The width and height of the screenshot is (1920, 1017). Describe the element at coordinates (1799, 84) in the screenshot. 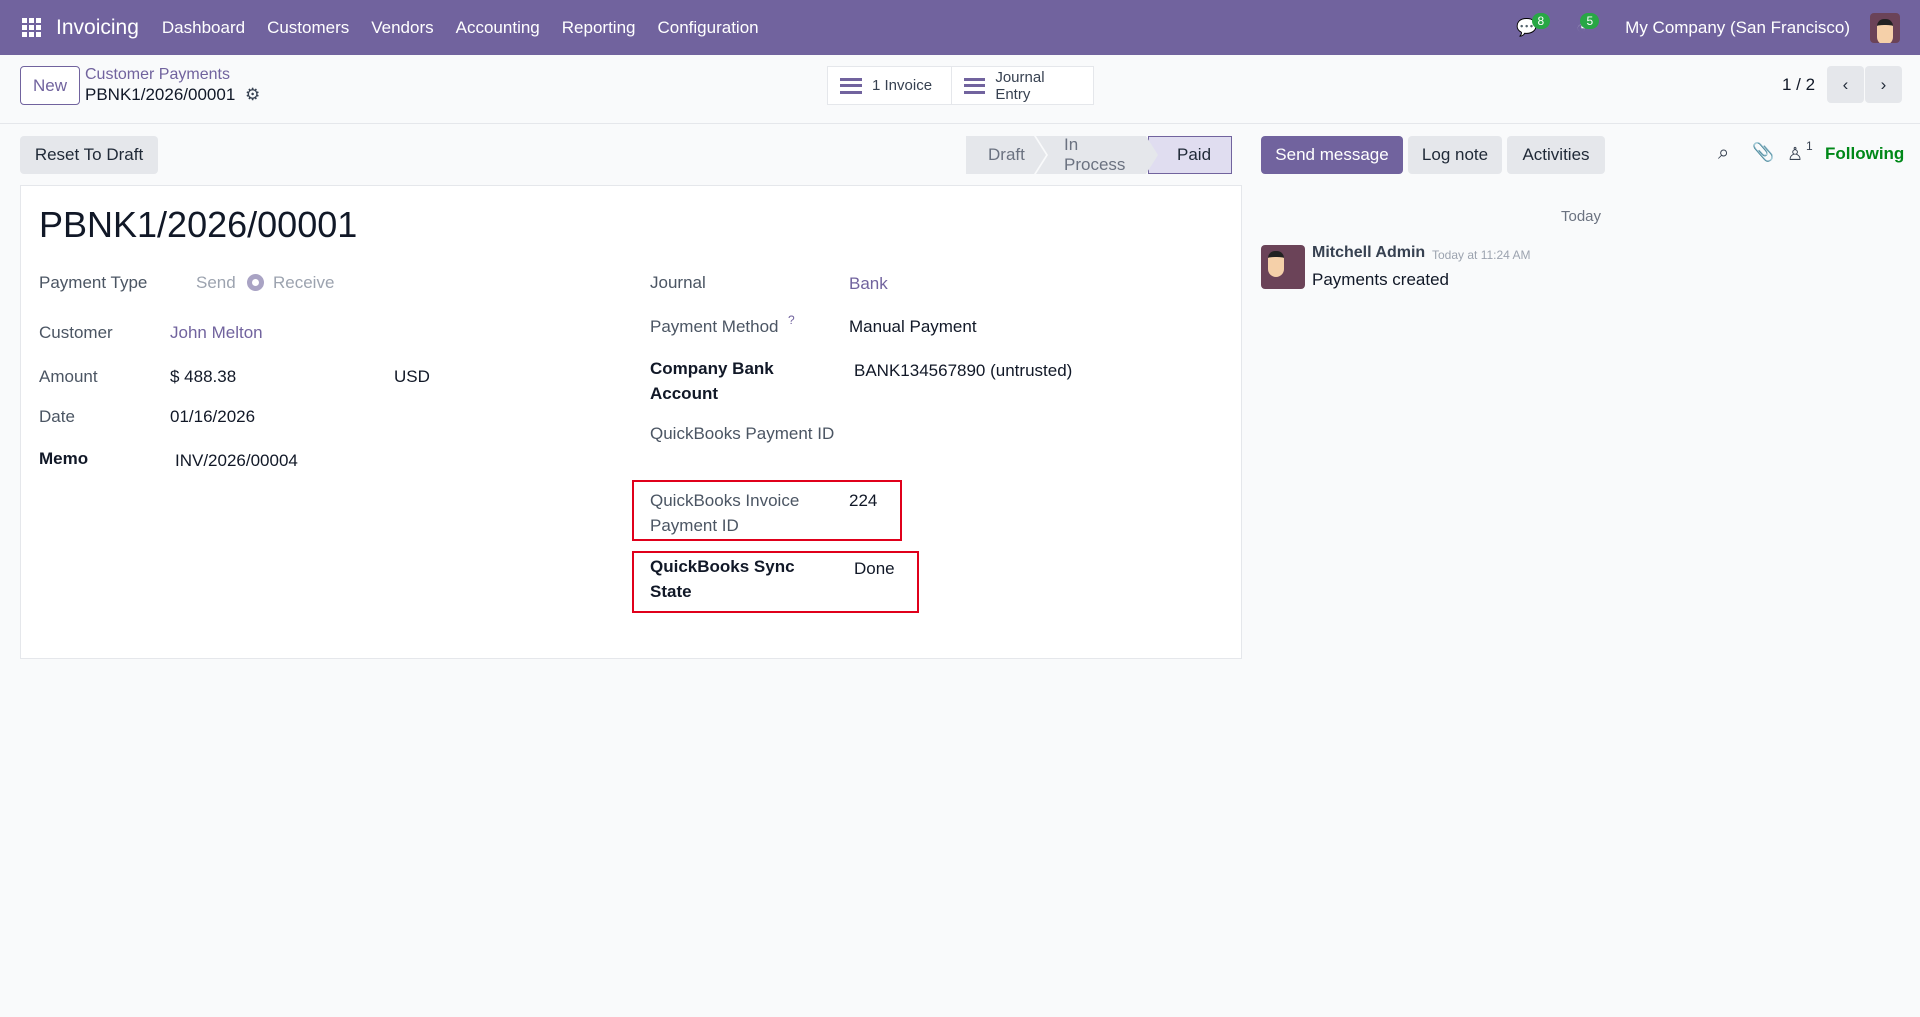

I see `pager-value: 1 / 2` at that location.